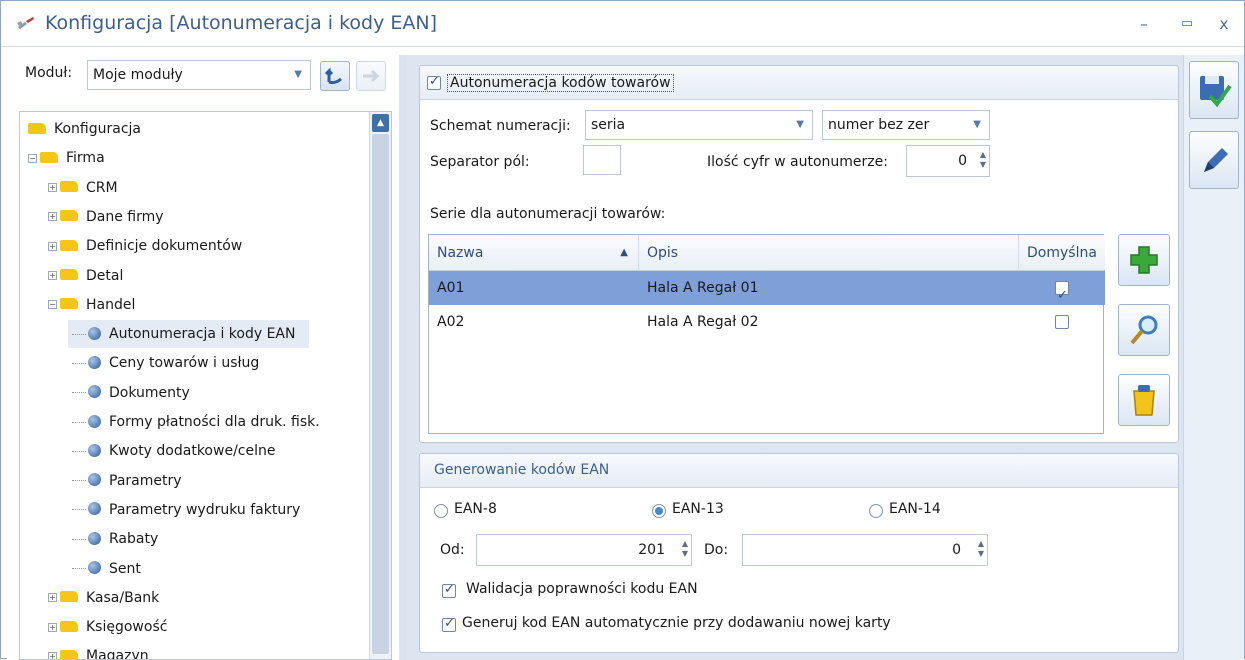 This screenshot has width=1245, height=660. Describe the element at coordinates (865, 550) in the screenshot. I see `to-input: 0 ▲ ▼` at that location.